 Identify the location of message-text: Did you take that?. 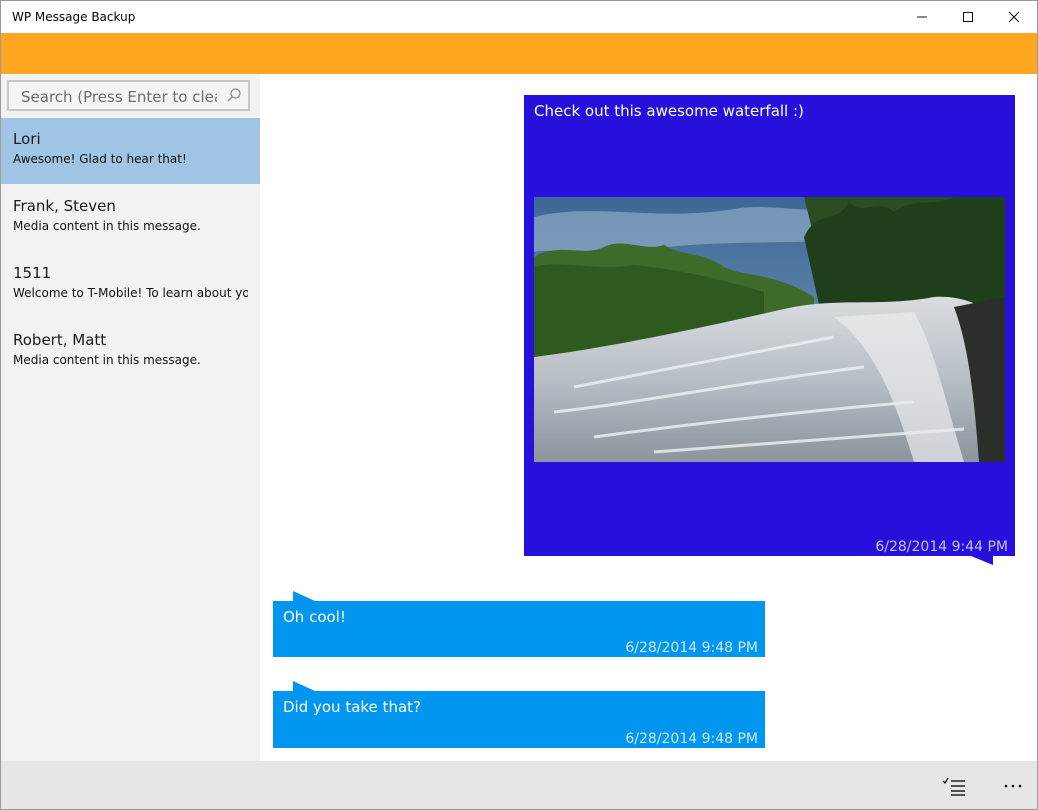
(352, 707).